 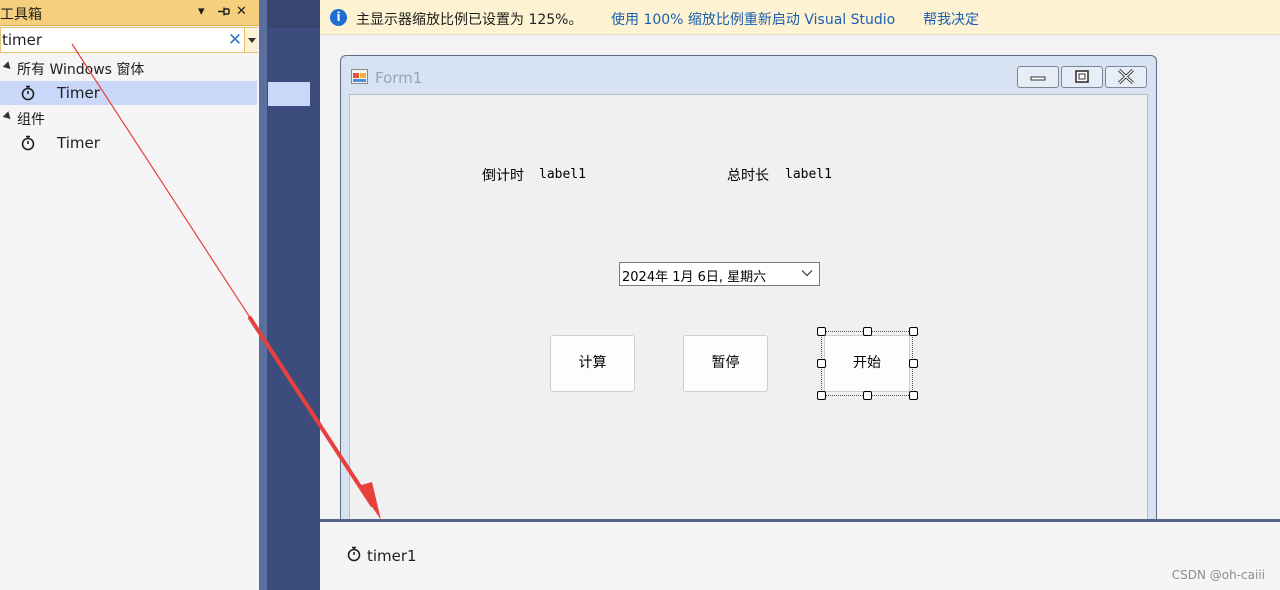 What do you see at coordinates (807, 274) in the screenshot?
I see `chevron-down-icon` at bounding box center [807, 274].